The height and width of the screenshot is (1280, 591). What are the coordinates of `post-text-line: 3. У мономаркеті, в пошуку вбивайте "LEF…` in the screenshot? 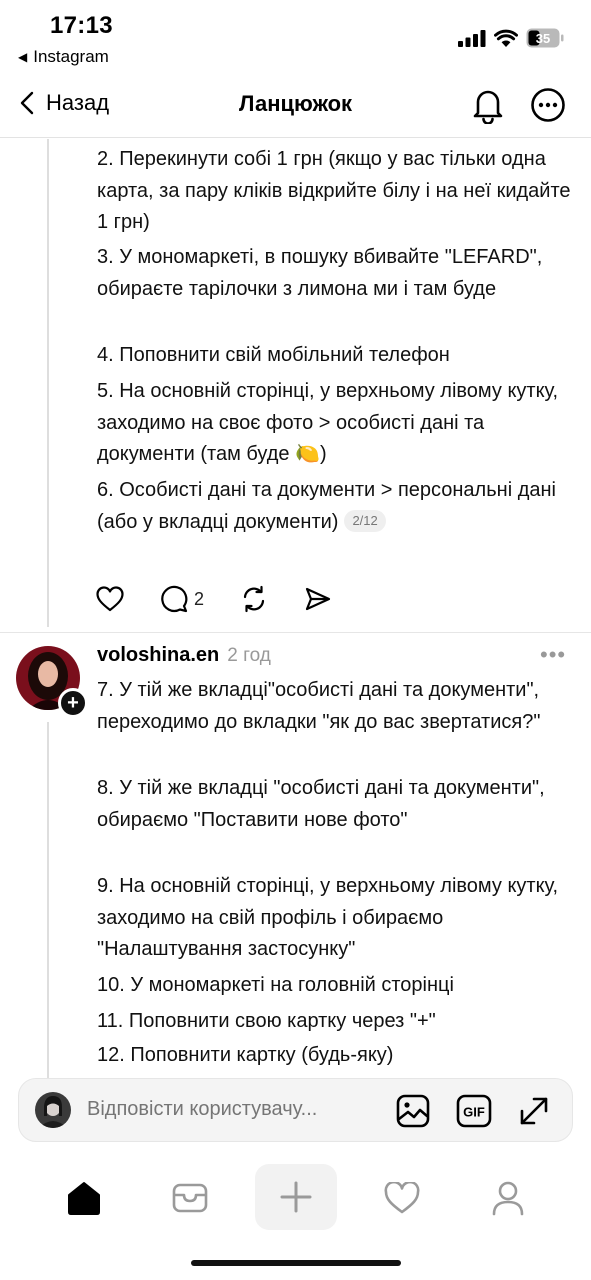 It's located at (320, 273).